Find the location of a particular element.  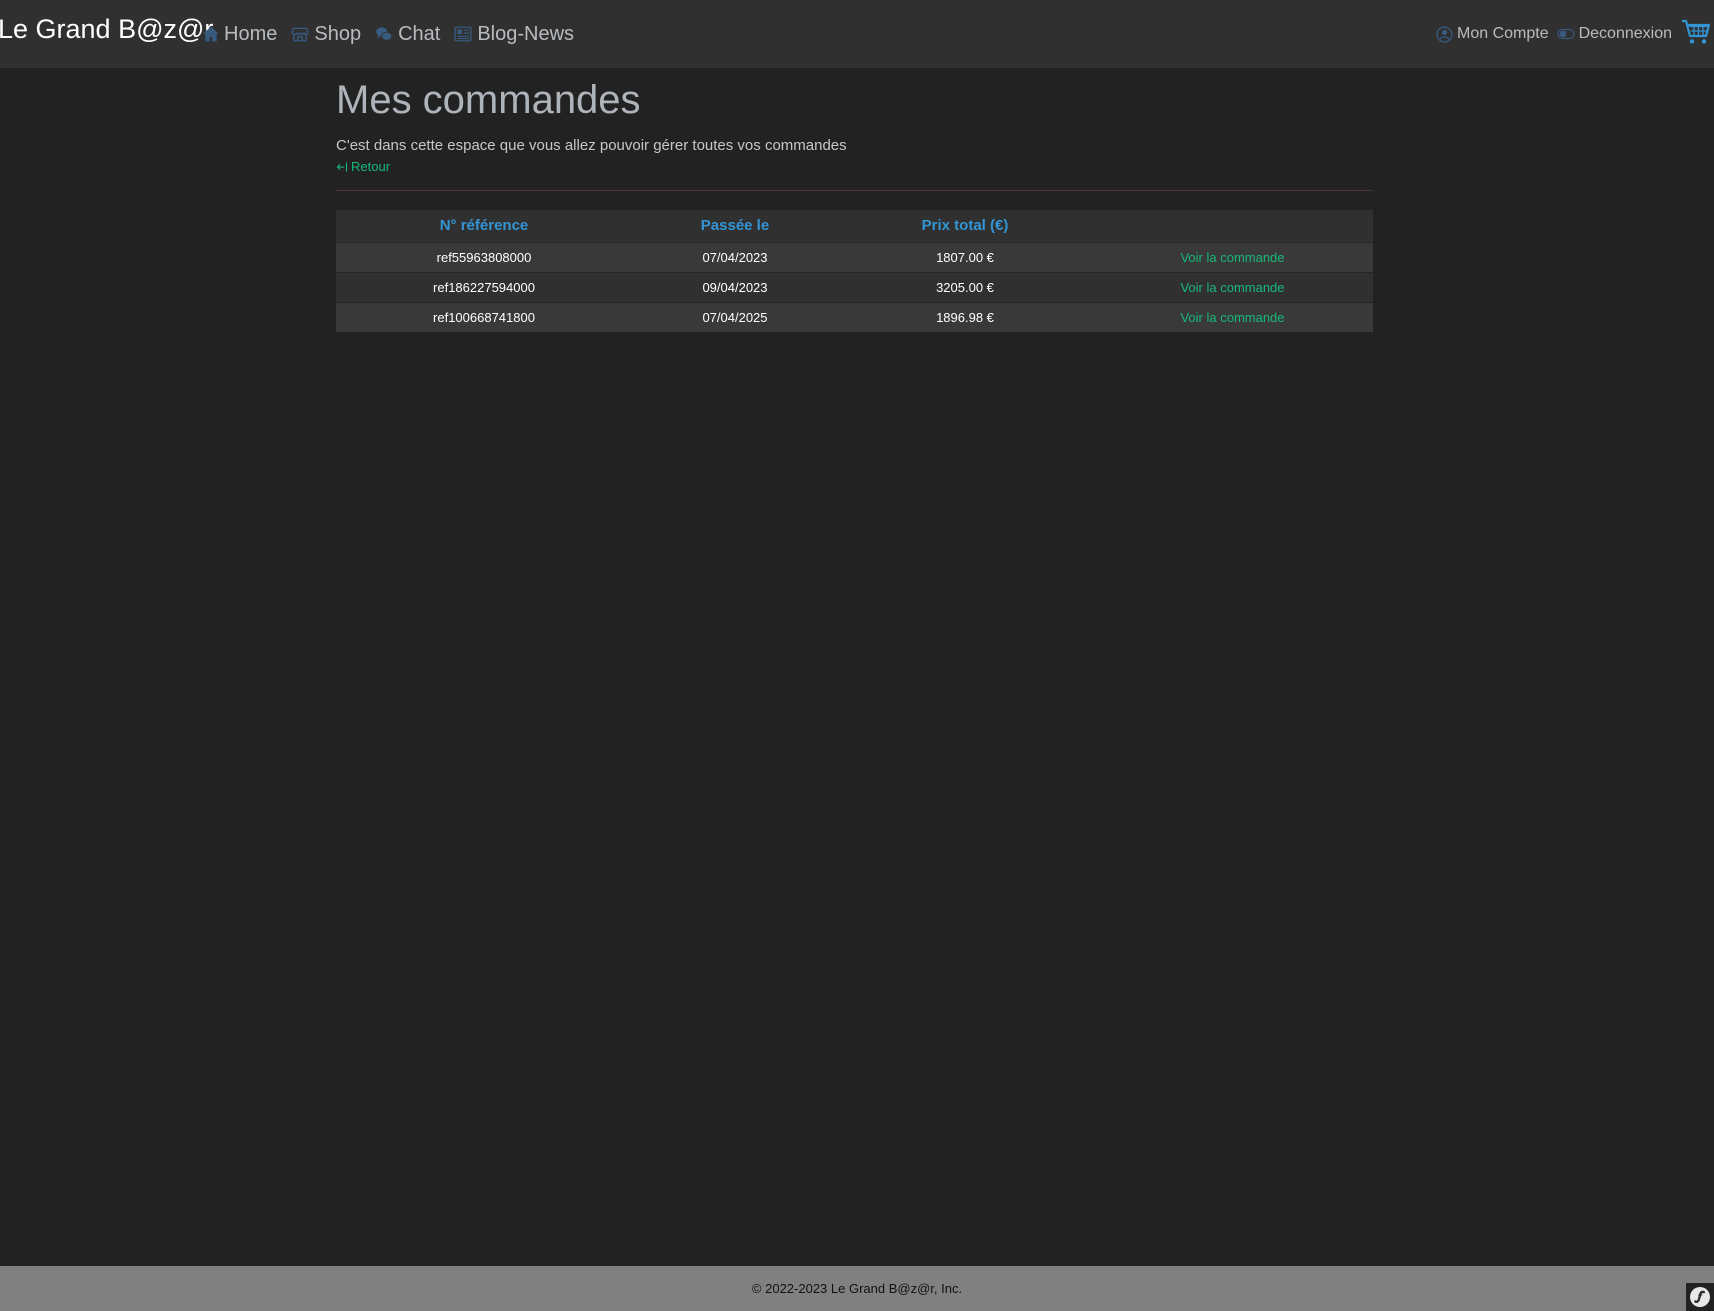

toggle-icon is located at coordinates (1565, 34).